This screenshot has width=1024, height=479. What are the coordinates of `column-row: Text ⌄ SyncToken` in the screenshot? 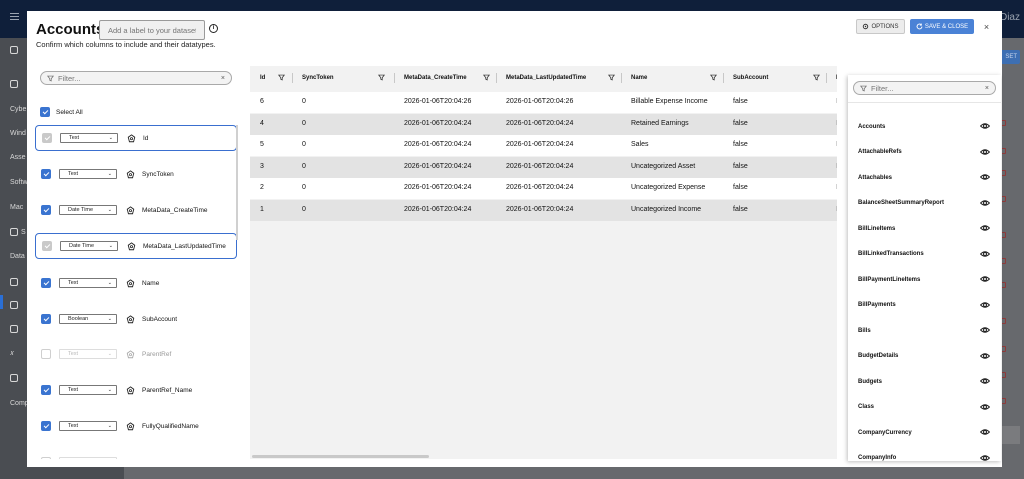 It's located at (136, 174).